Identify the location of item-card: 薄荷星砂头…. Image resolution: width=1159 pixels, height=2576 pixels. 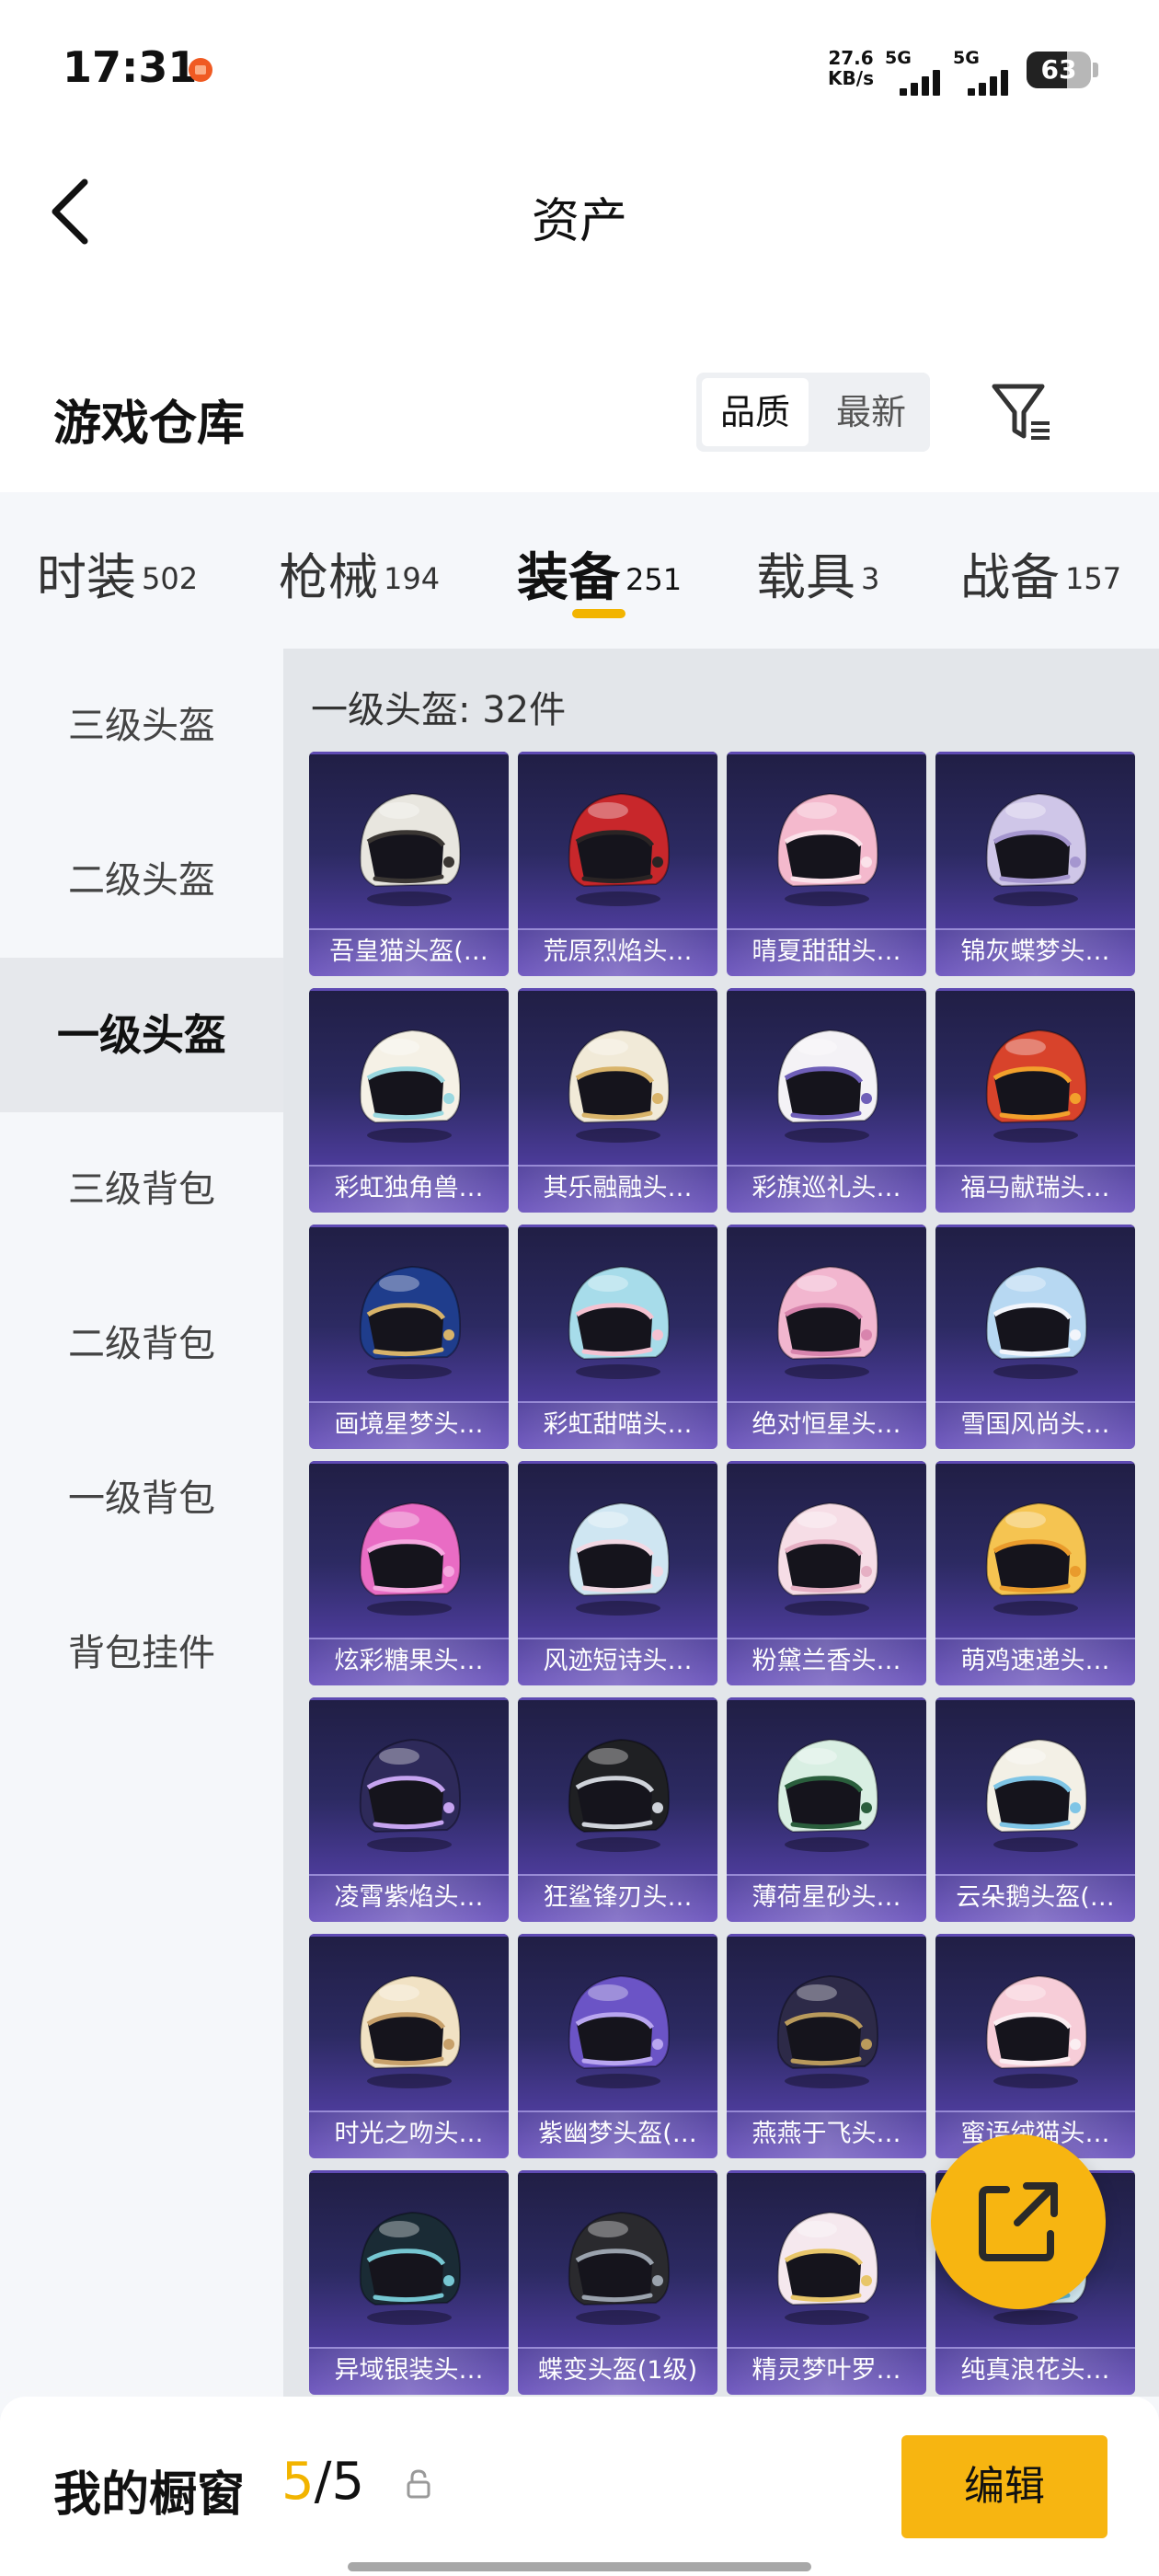
(826, 1809).